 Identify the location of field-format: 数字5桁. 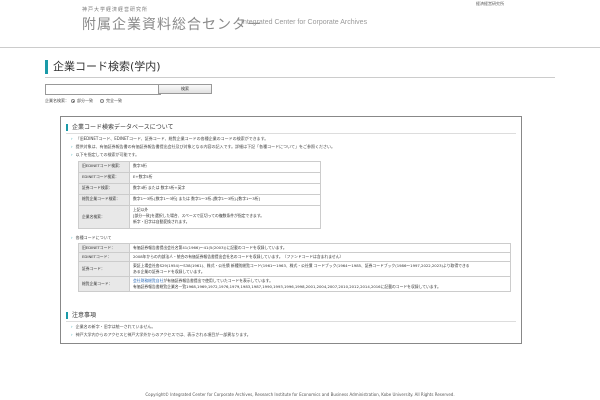
(225, 167).